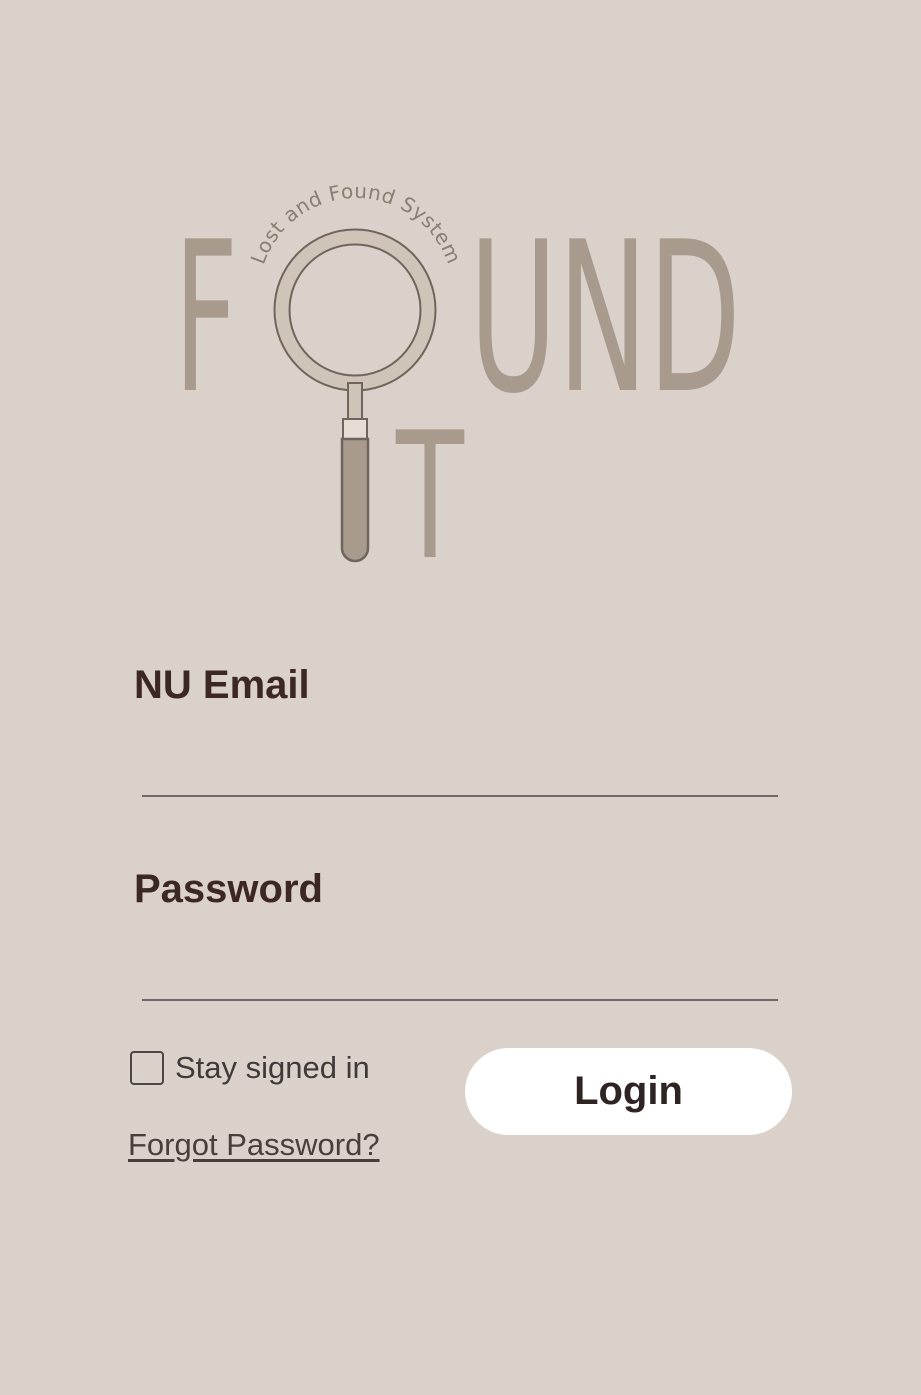 Image resolution: width=921 pixels, height=1395 pixels. I want to click on password-input, so click(460, 978).